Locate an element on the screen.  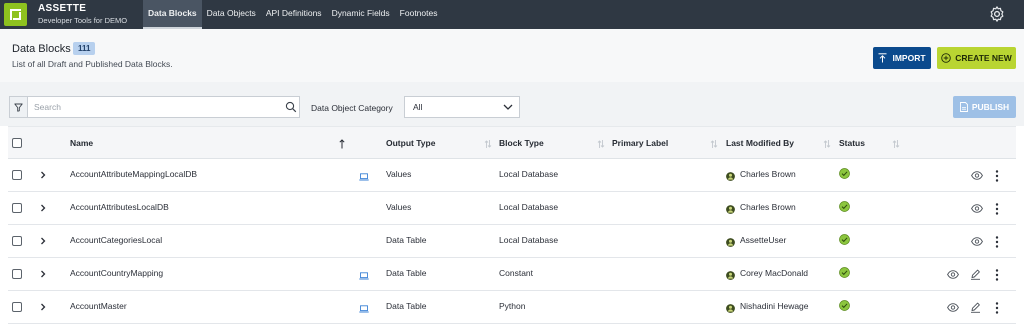
chevron-down-icon is located at coordinates (508, 107).